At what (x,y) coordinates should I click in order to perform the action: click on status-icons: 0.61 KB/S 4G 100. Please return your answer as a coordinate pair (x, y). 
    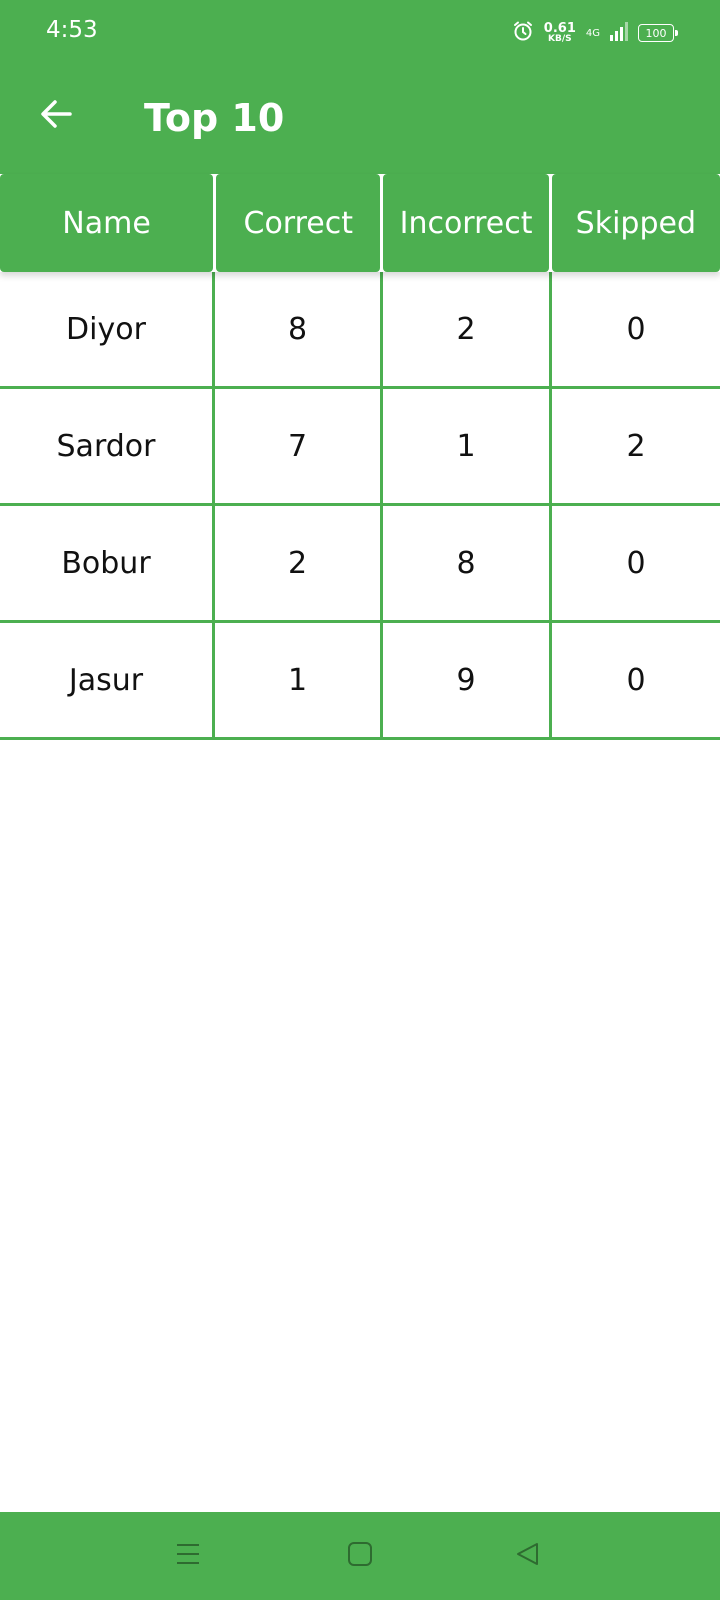
    Looking at the image, I should click on (595, 33).